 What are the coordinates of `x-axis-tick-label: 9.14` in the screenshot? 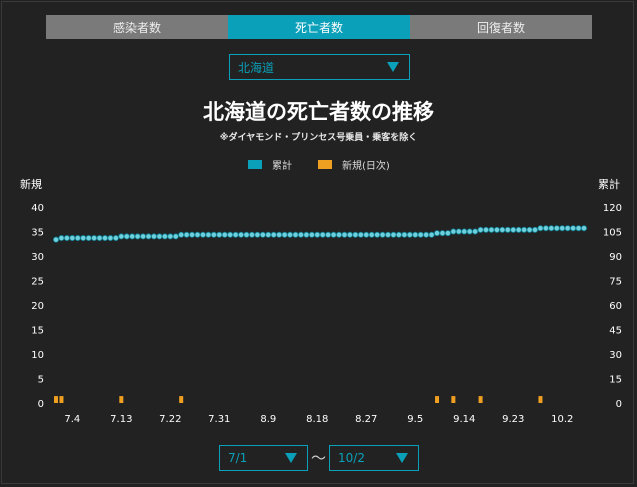 It's located at (464, 419).